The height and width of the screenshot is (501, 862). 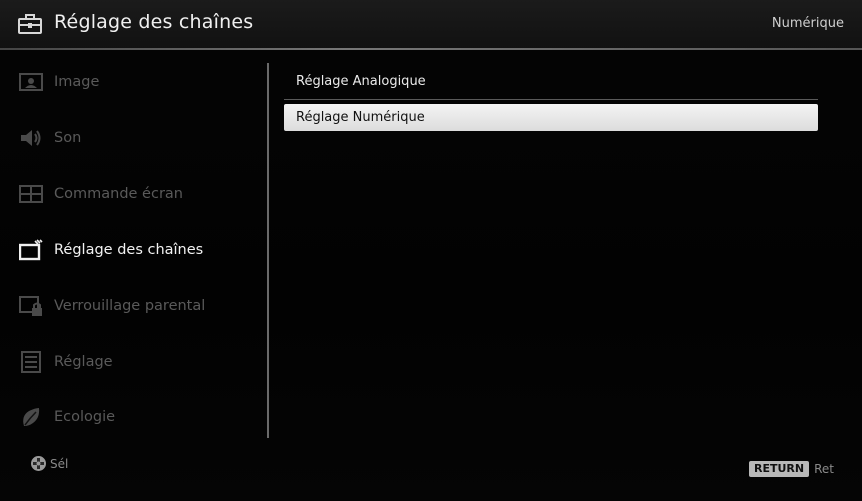 What do you see at coordinates (431, 24) in the screenshot?
I see `menu-header: Réglage des chaînes Numérique` at bounding box center [431, 24].